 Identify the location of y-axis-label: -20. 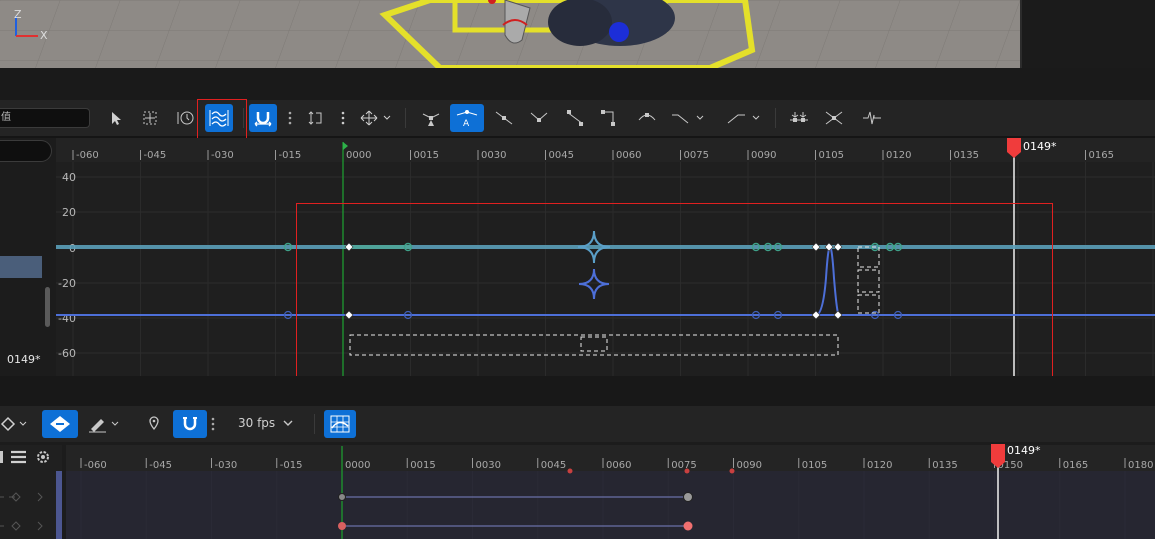
(67, 283).